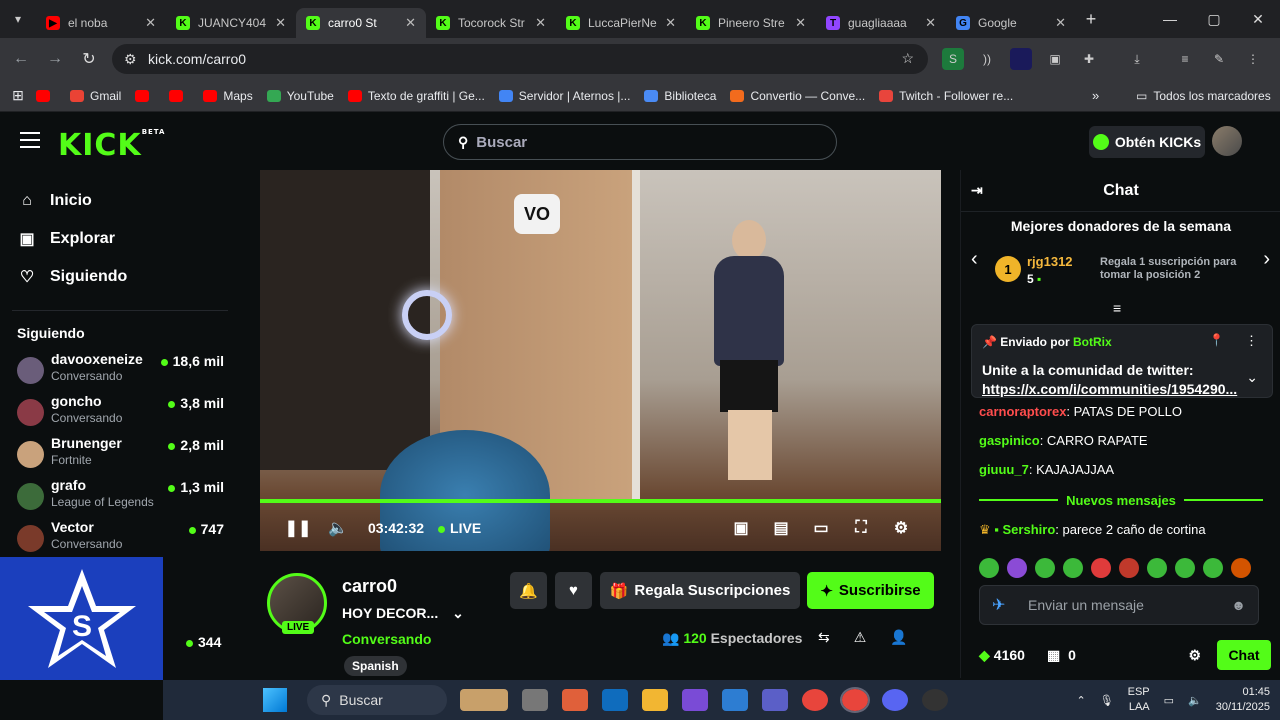 The width and height of the screenshot is (1280, 720). What do you see at coordinates (1170, 19) in the screenshot?
I see `minimize-icon: —` at bounding box center [1170, 19].